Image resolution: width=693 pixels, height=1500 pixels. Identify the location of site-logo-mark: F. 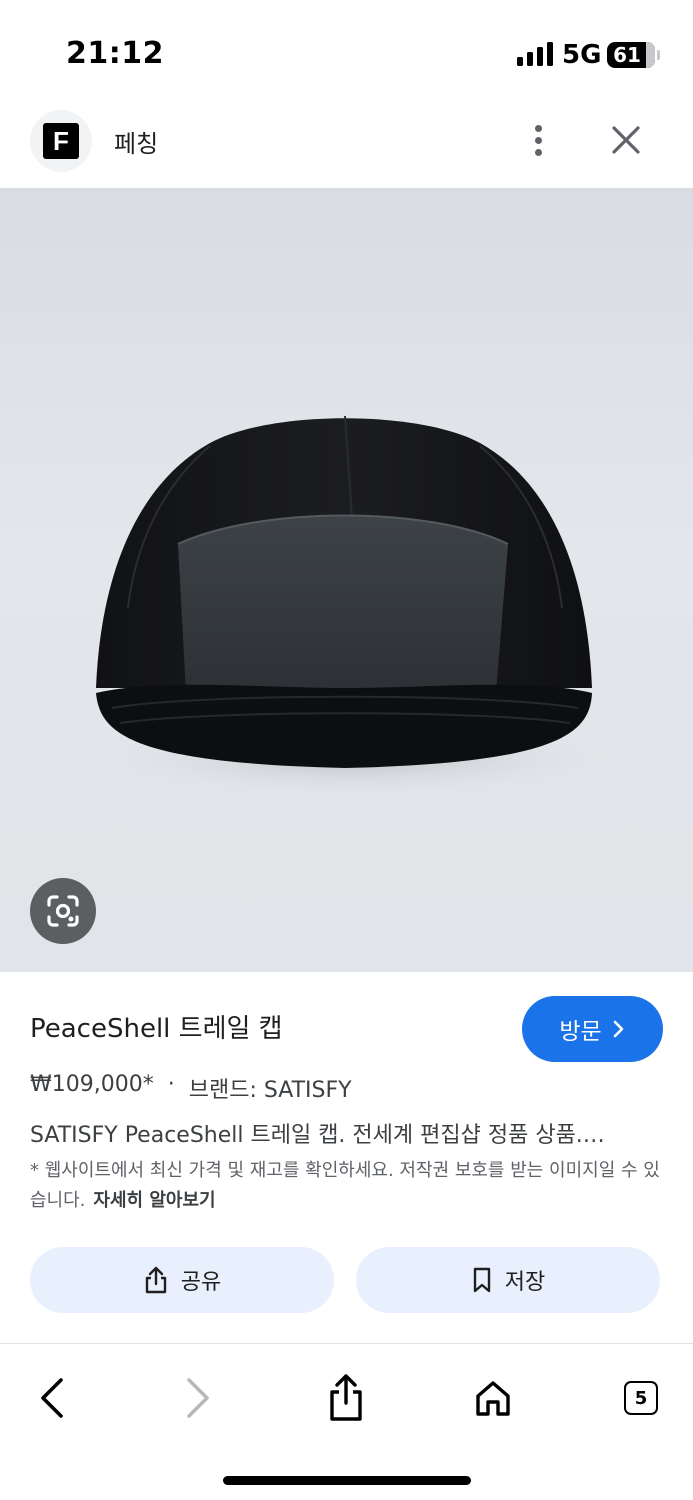
(61, 141).